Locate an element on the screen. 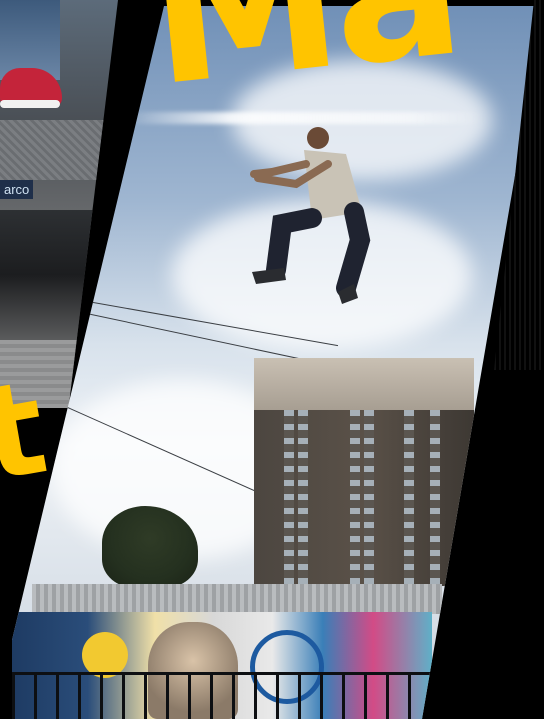 This screenshot has width=544, height=719. metal-fence is located at coordinates (222, 695).